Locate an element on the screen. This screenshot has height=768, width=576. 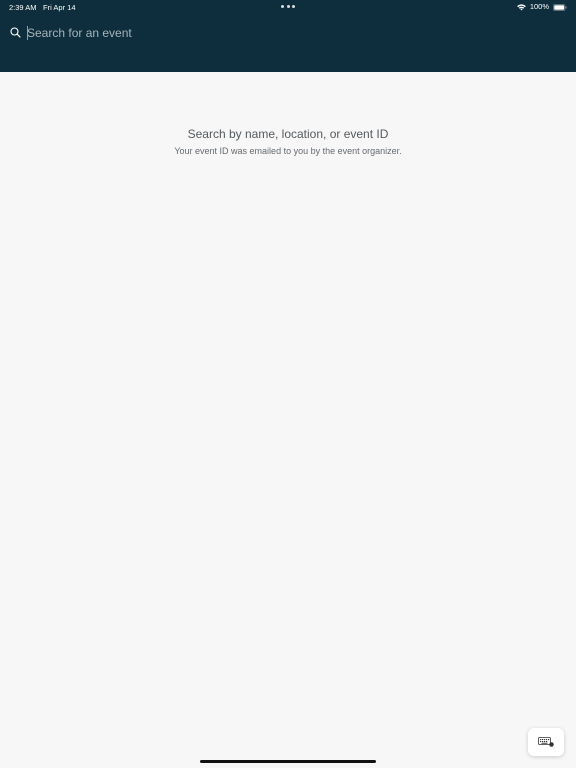
keyboard-toggle-button is located at coordinates (546, 742).